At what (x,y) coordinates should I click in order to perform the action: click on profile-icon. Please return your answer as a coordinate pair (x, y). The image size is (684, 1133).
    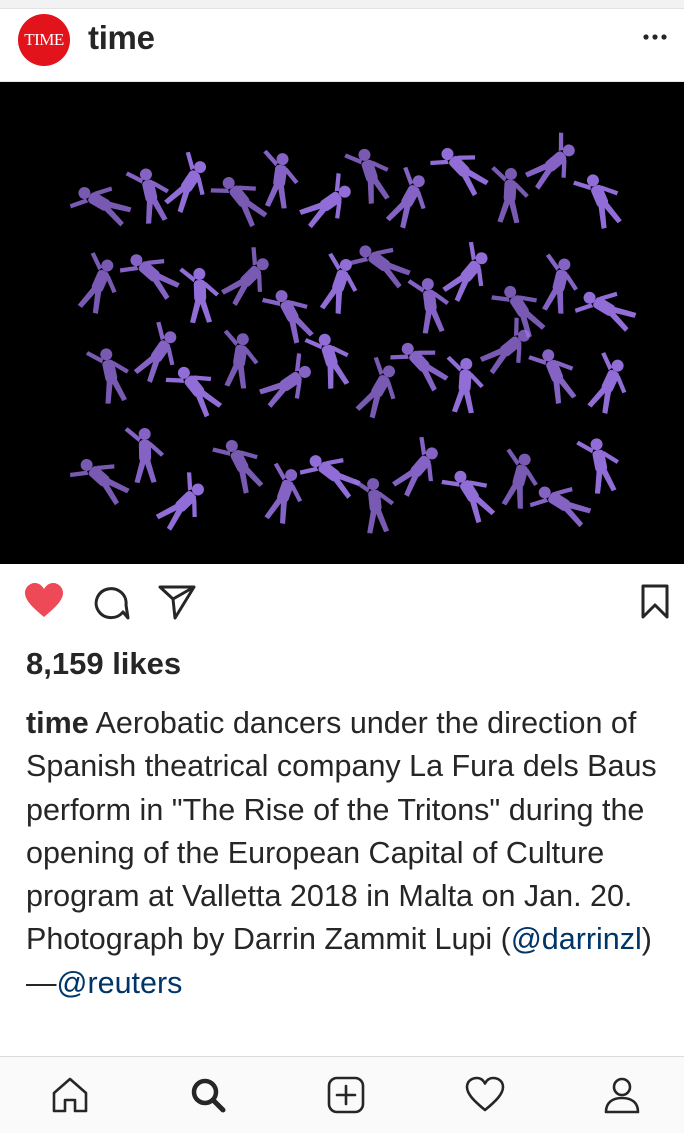
    Looking at the image, I should click on (622, 1097).